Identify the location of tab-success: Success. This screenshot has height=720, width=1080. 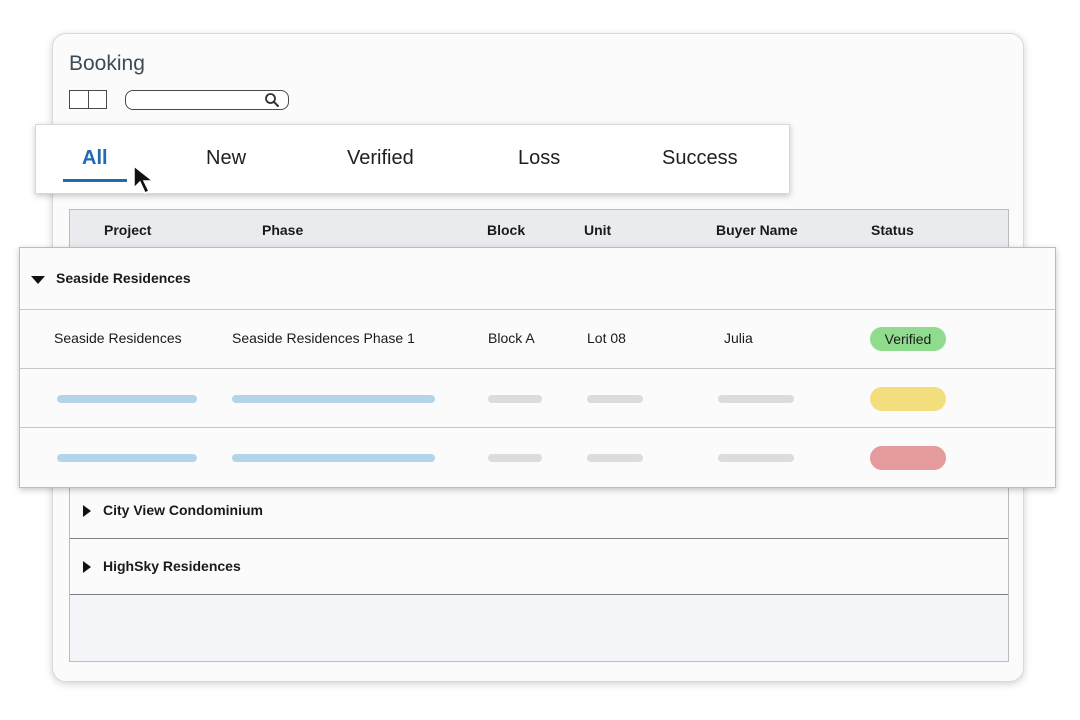
(700, 158).